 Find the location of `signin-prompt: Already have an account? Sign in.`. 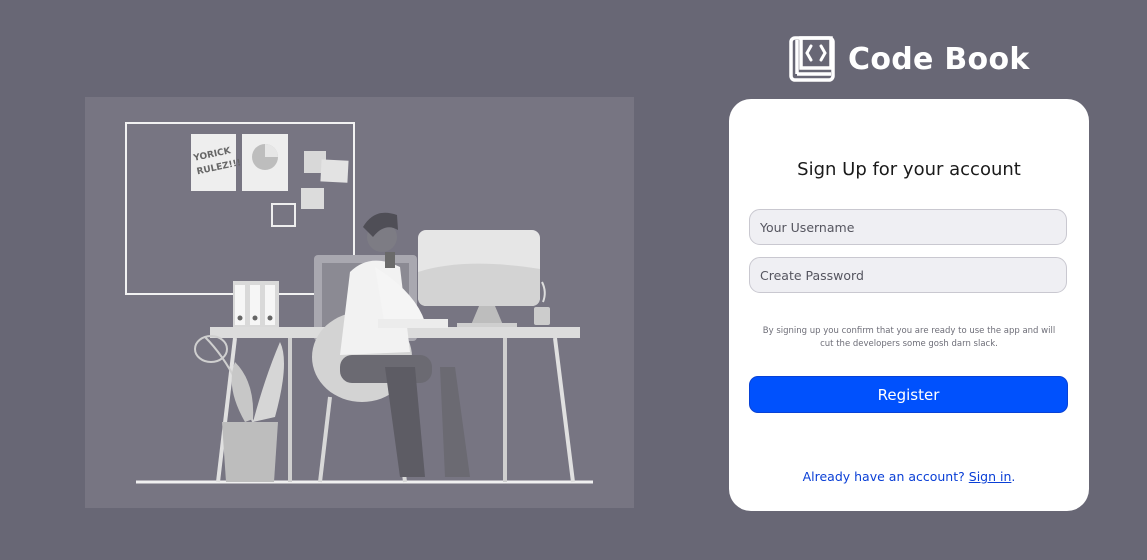

signin-prompt: Already have an account? Sign in. is located at coordinates (909, 476).